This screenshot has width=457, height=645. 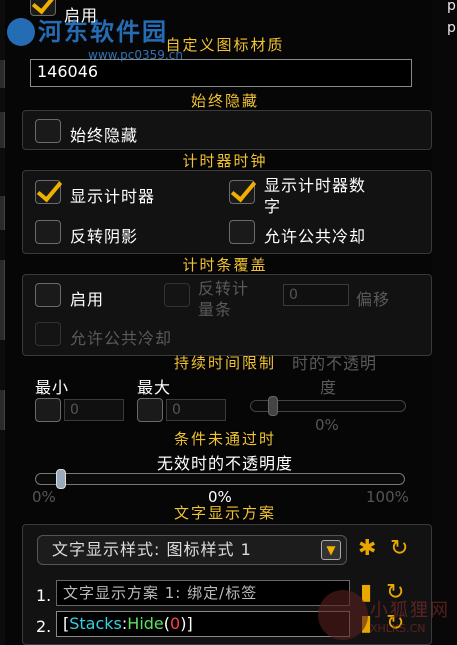 What do you see at coordinates (444, 322) in the screenshot?
I see `right-column` at bounding box center [444, 322].